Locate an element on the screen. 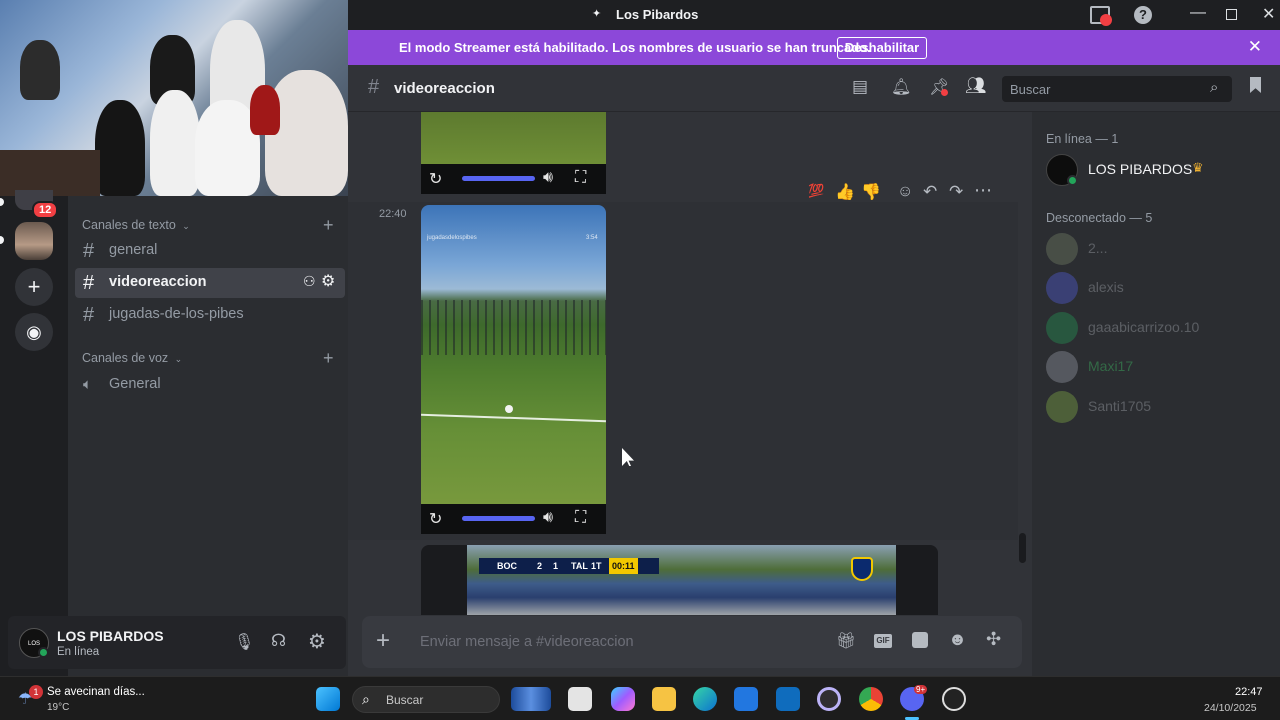 The width and height of the screenshot is (1280, 720). chrome-icon is located at coordinates (871, 699).